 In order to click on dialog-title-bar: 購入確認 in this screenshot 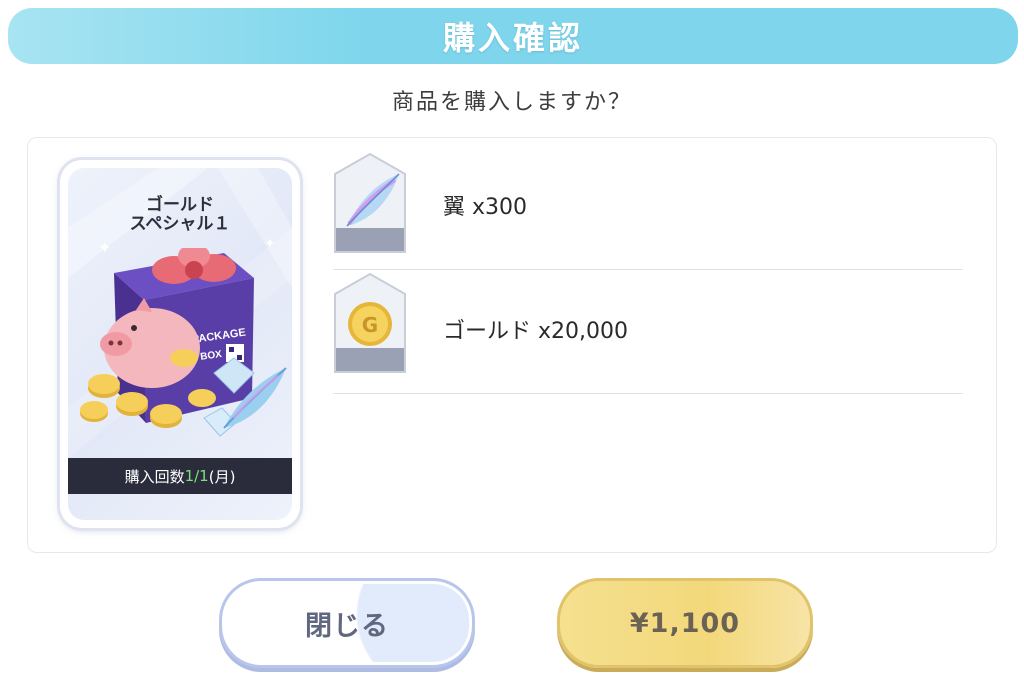, I will do `click(513, 36)`.